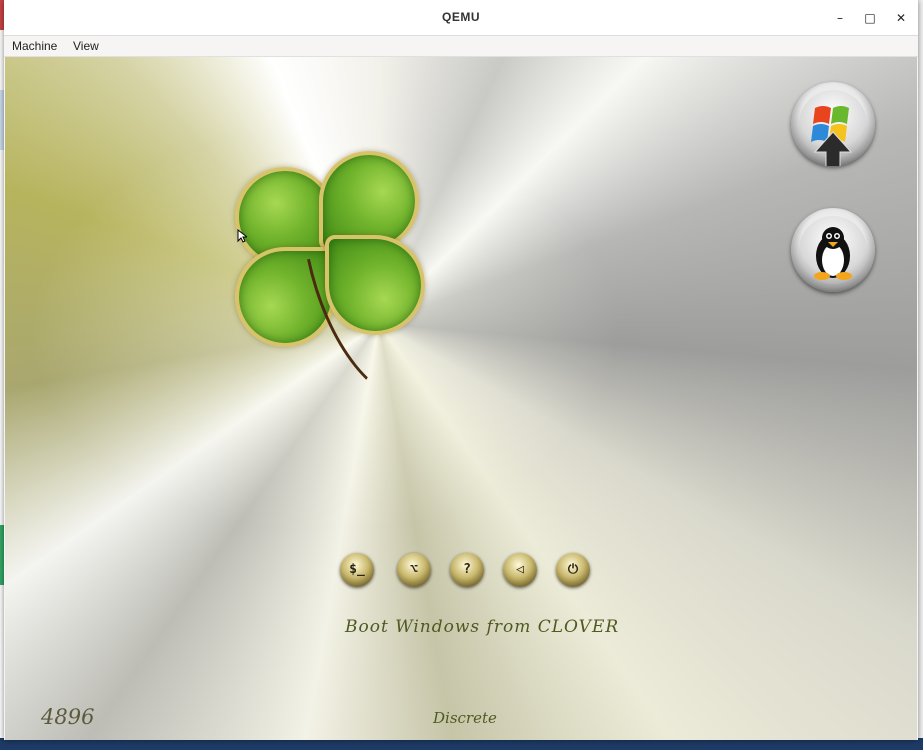 The height and width of the screenshot is (750, 923). I want to click on boot-entry-windows, so click(833, 124).